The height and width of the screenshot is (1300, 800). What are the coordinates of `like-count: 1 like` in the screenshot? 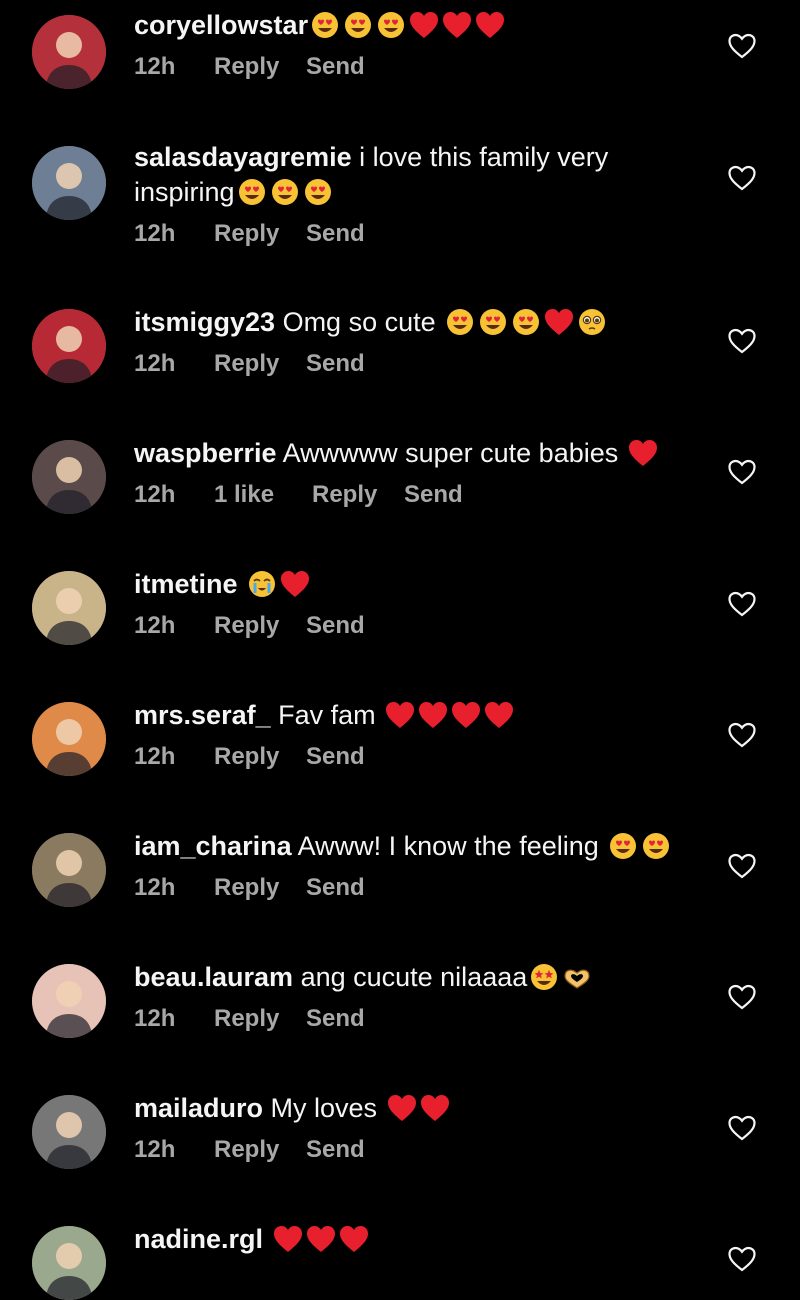 It's located at (263, 495).